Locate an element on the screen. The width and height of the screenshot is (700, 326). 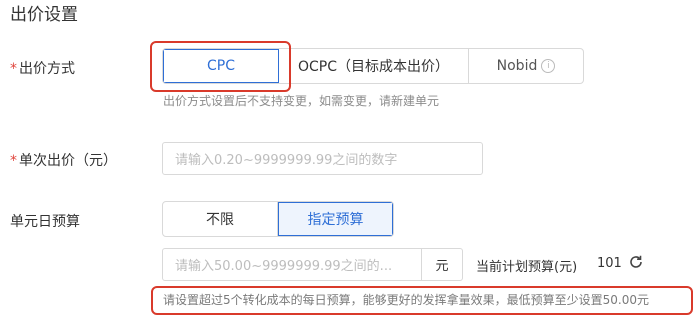
bid-option-nobid: Nobid i is located at coordinates (526, 66).